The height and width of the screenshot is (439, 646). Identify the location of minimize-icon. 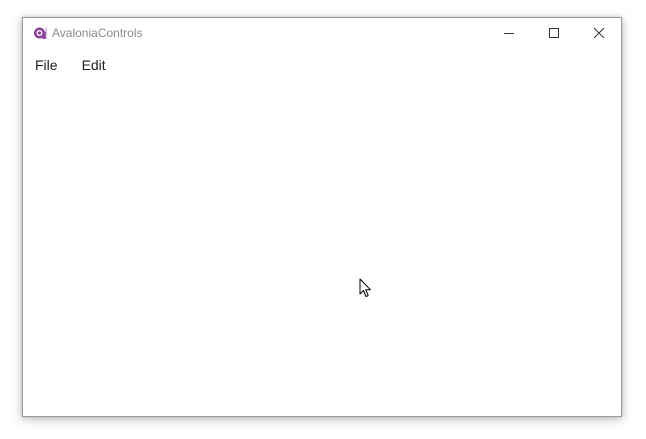
(508, 33).